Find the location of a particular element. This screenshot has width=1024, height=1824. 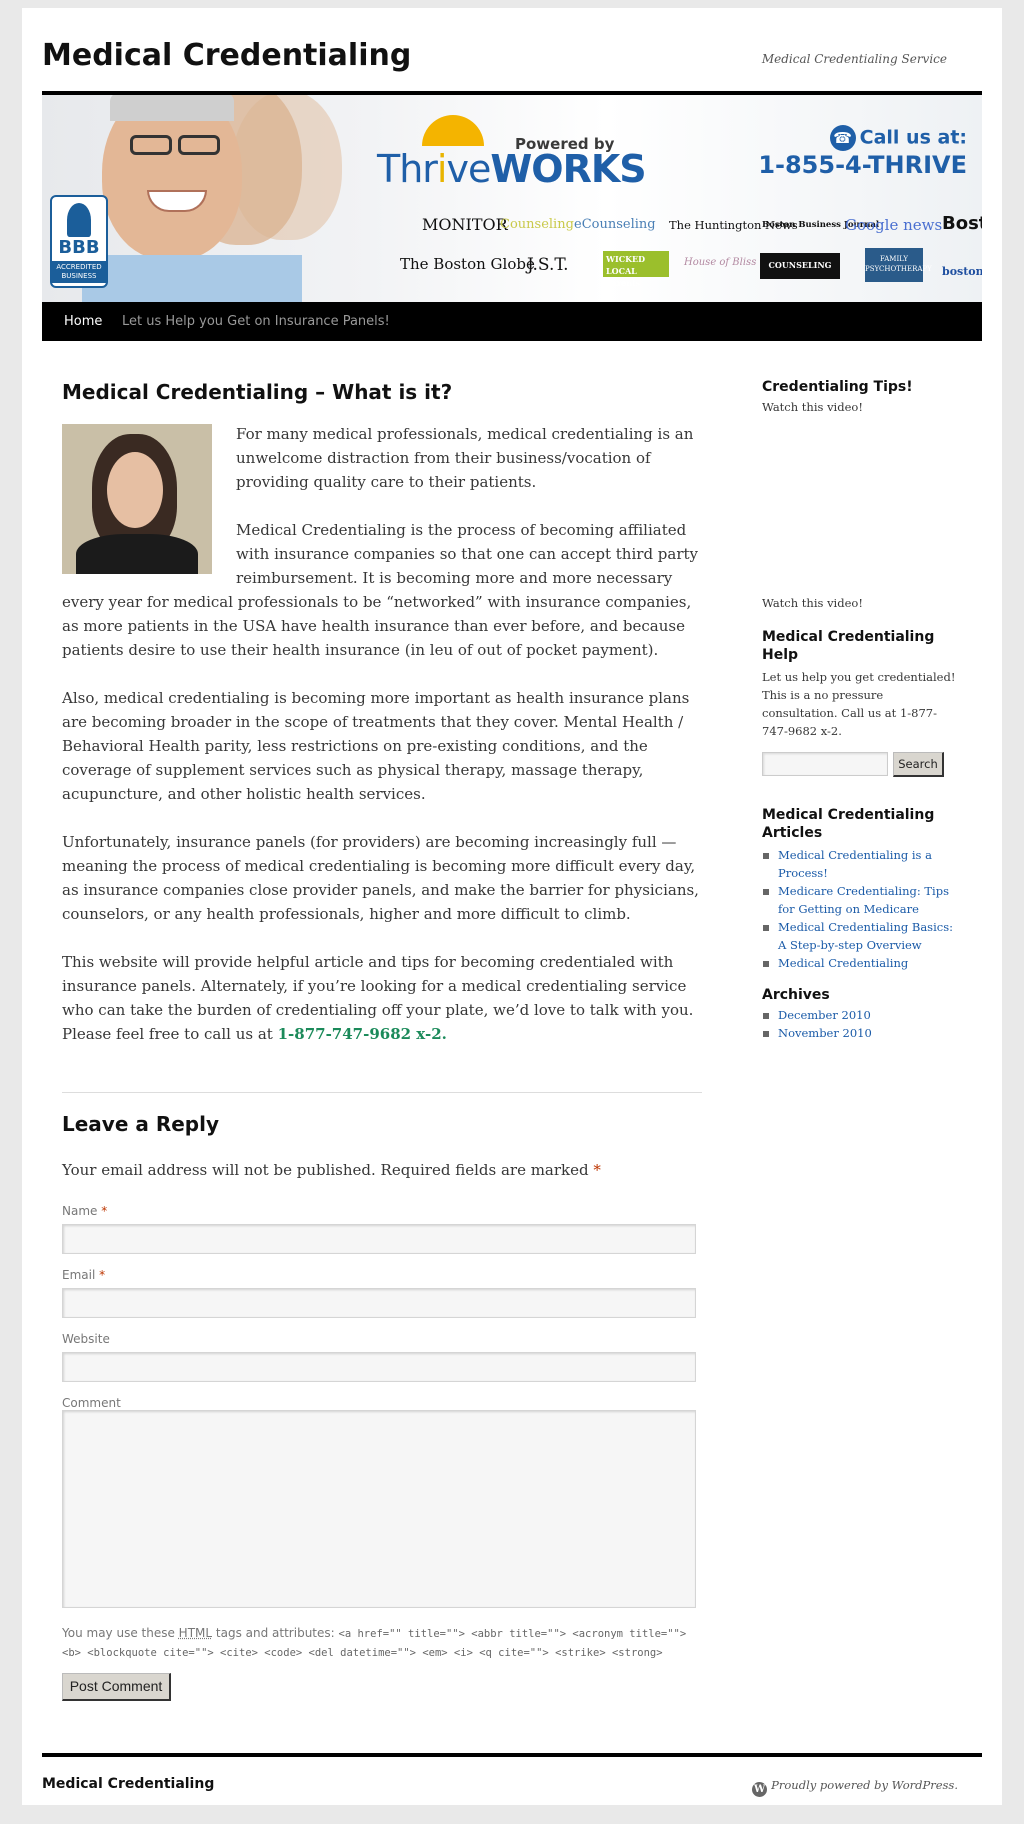

logo-boston-globe: The Boston Globe is located at coordinates (467, 264).